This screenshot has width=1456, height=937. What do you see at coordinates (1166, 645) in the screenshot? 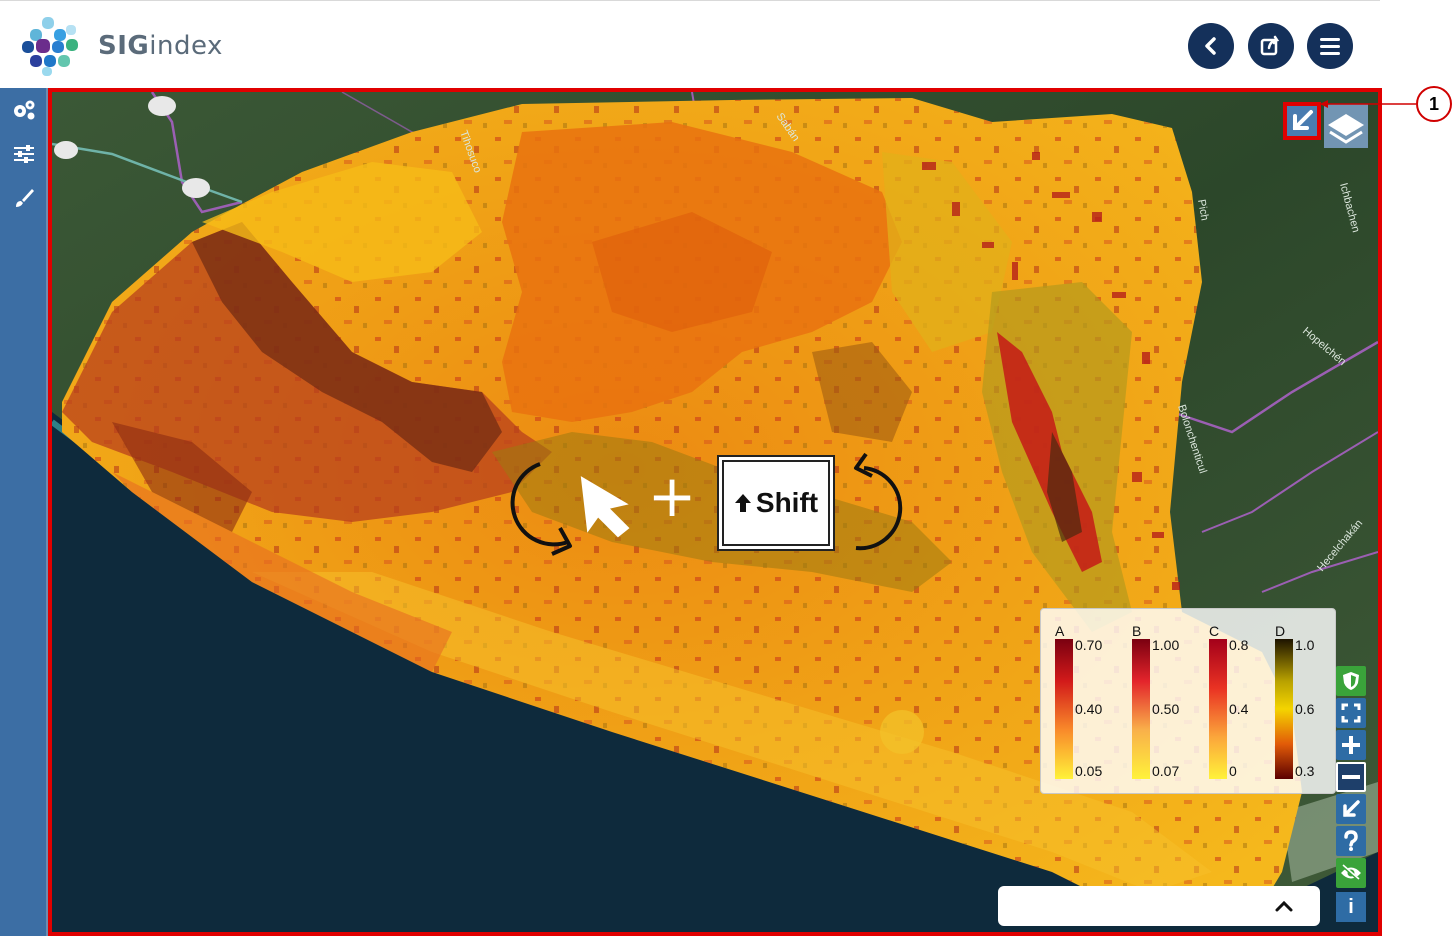
I see `legend-max: 1.00` at bounding box center [1166, 645].